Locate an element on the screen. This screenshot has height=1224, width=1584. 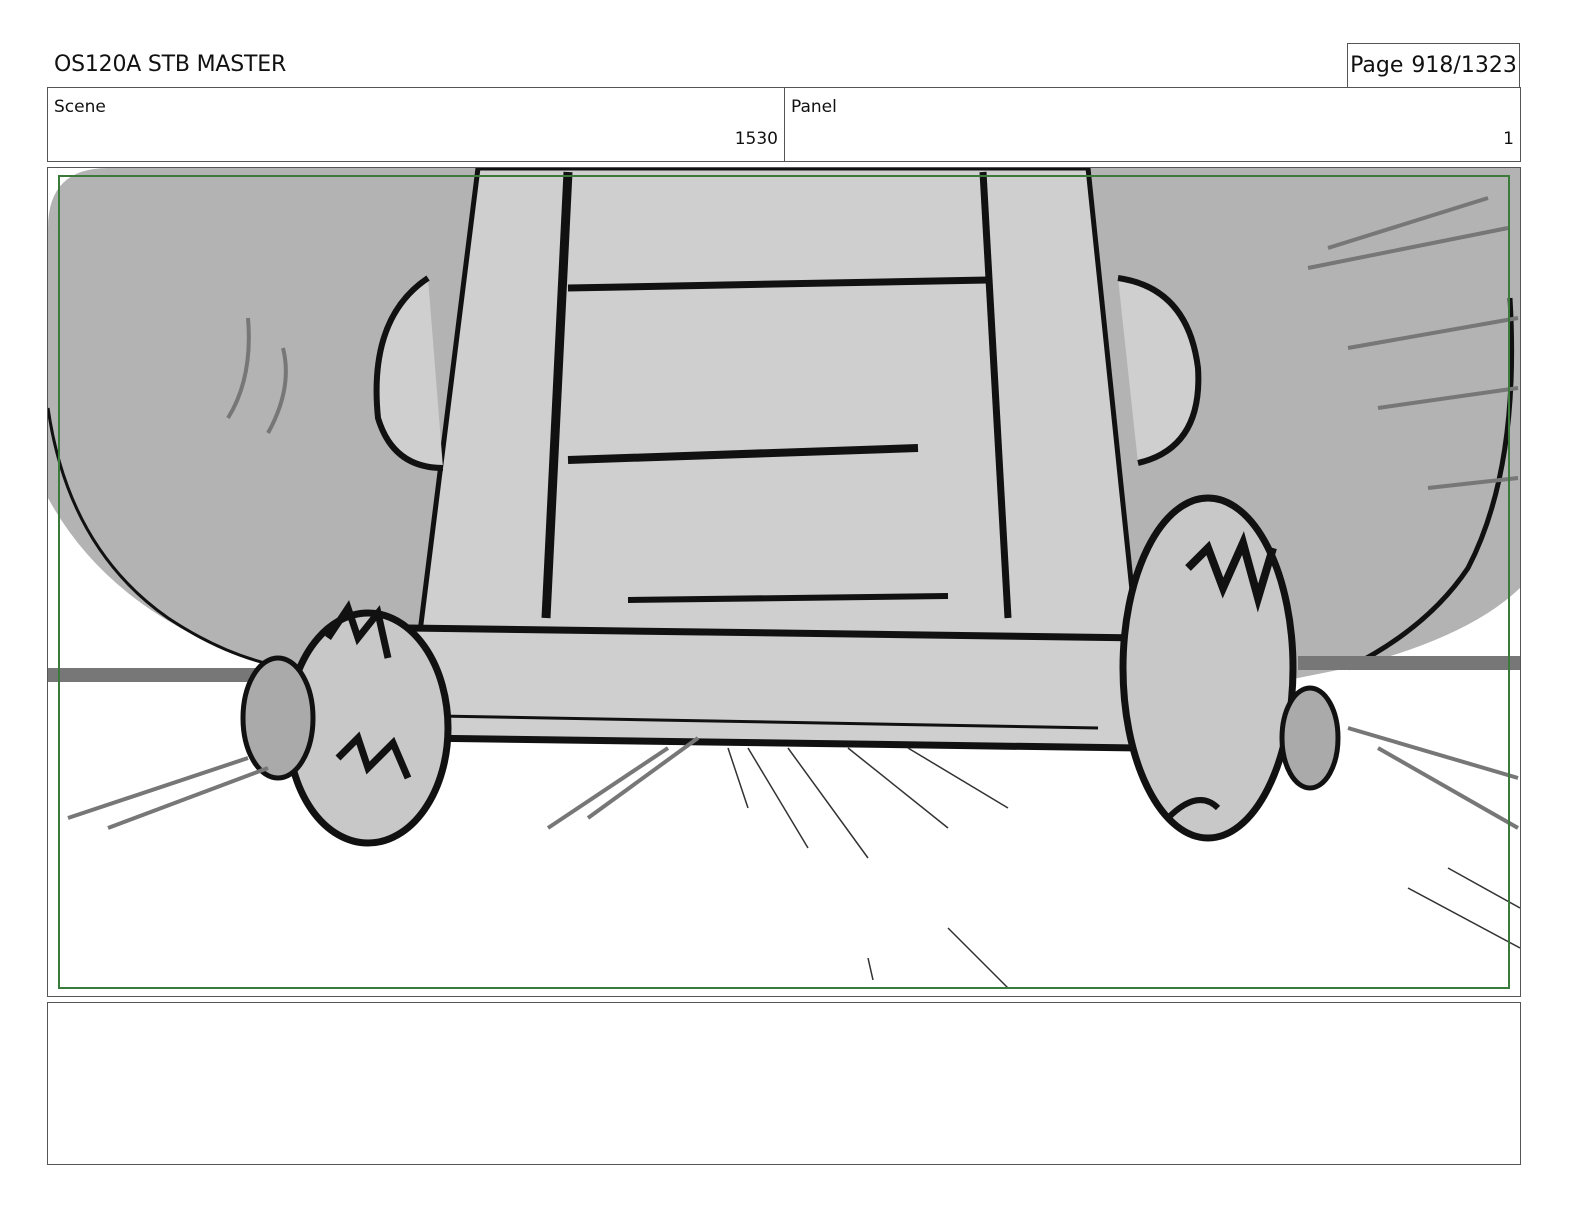
scene-panel-row: Scene 1530 Panel 1 is located at coordinates (784, 124).